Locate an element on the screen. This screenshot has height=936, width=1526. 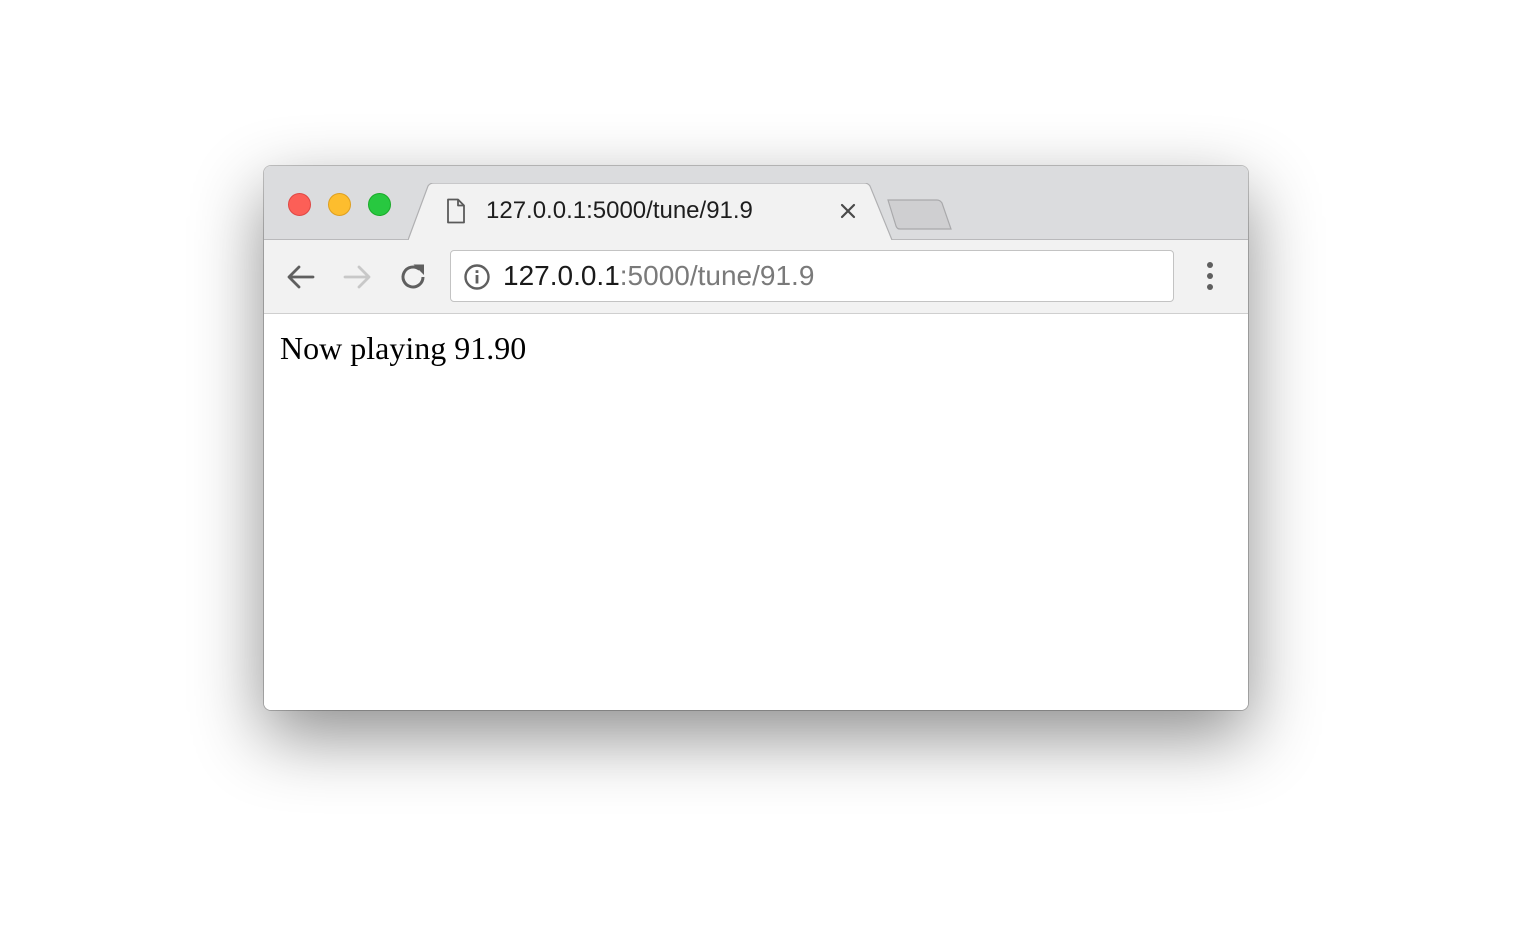
document-icon is located at coordinates (456, 211).